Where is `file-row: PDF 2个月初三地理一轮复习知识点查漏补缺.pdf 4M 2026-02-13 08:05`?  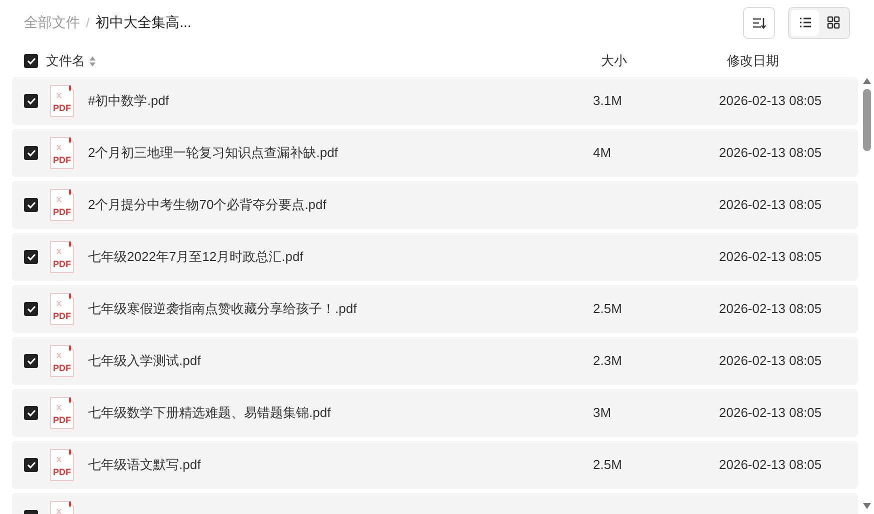
file-row: PDF 2个月初三地理一轮复习知识点查漏补缺.pdf 4M 2026-02-13 08:05 is located at coordinates (435, 153).